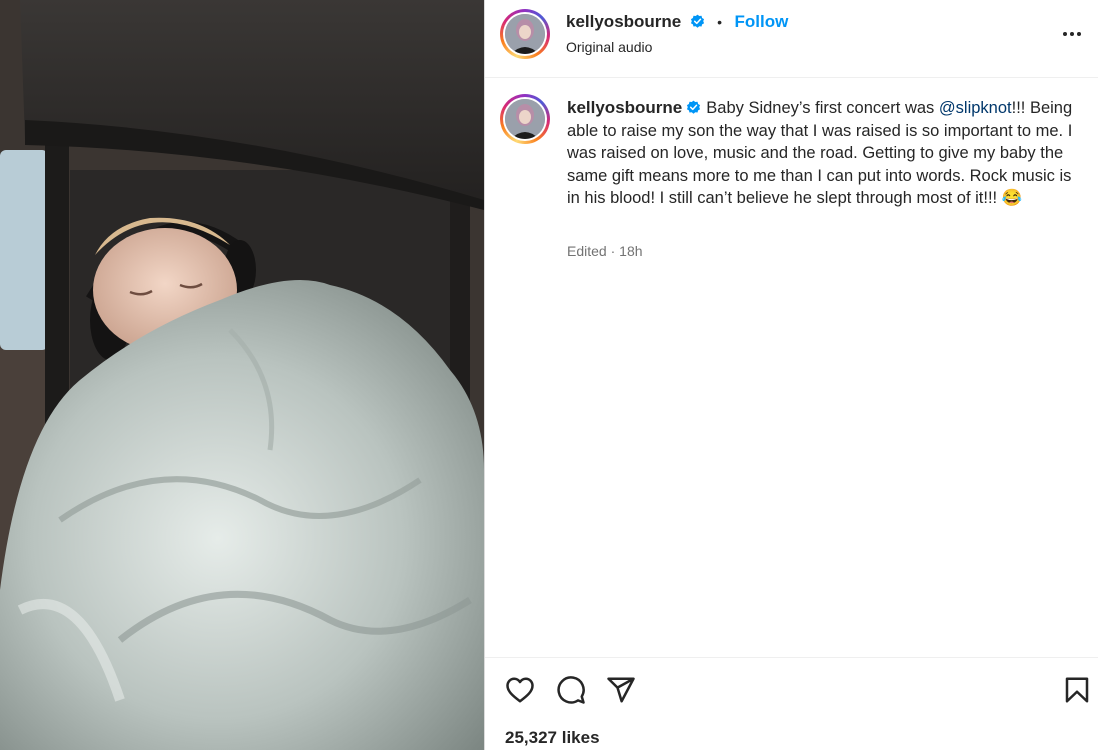 The image size is (1098, 750). Describe the element at coordinates (621, 690) in the screenshot. I see `send-icon` at that location.